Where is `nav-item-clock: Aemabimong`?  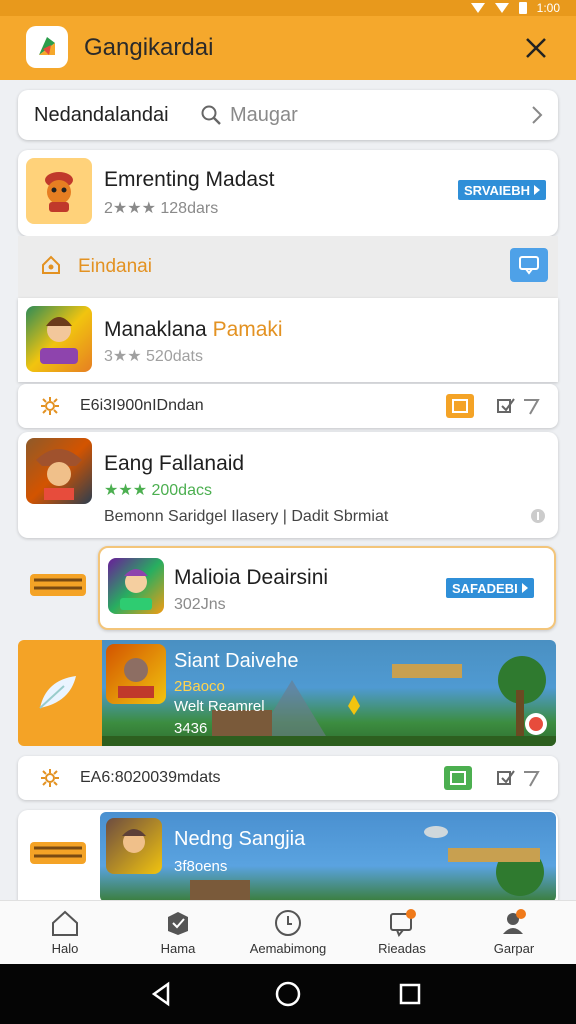 nav-item-clock: Aemabimong is located at coordinates (288, 931).